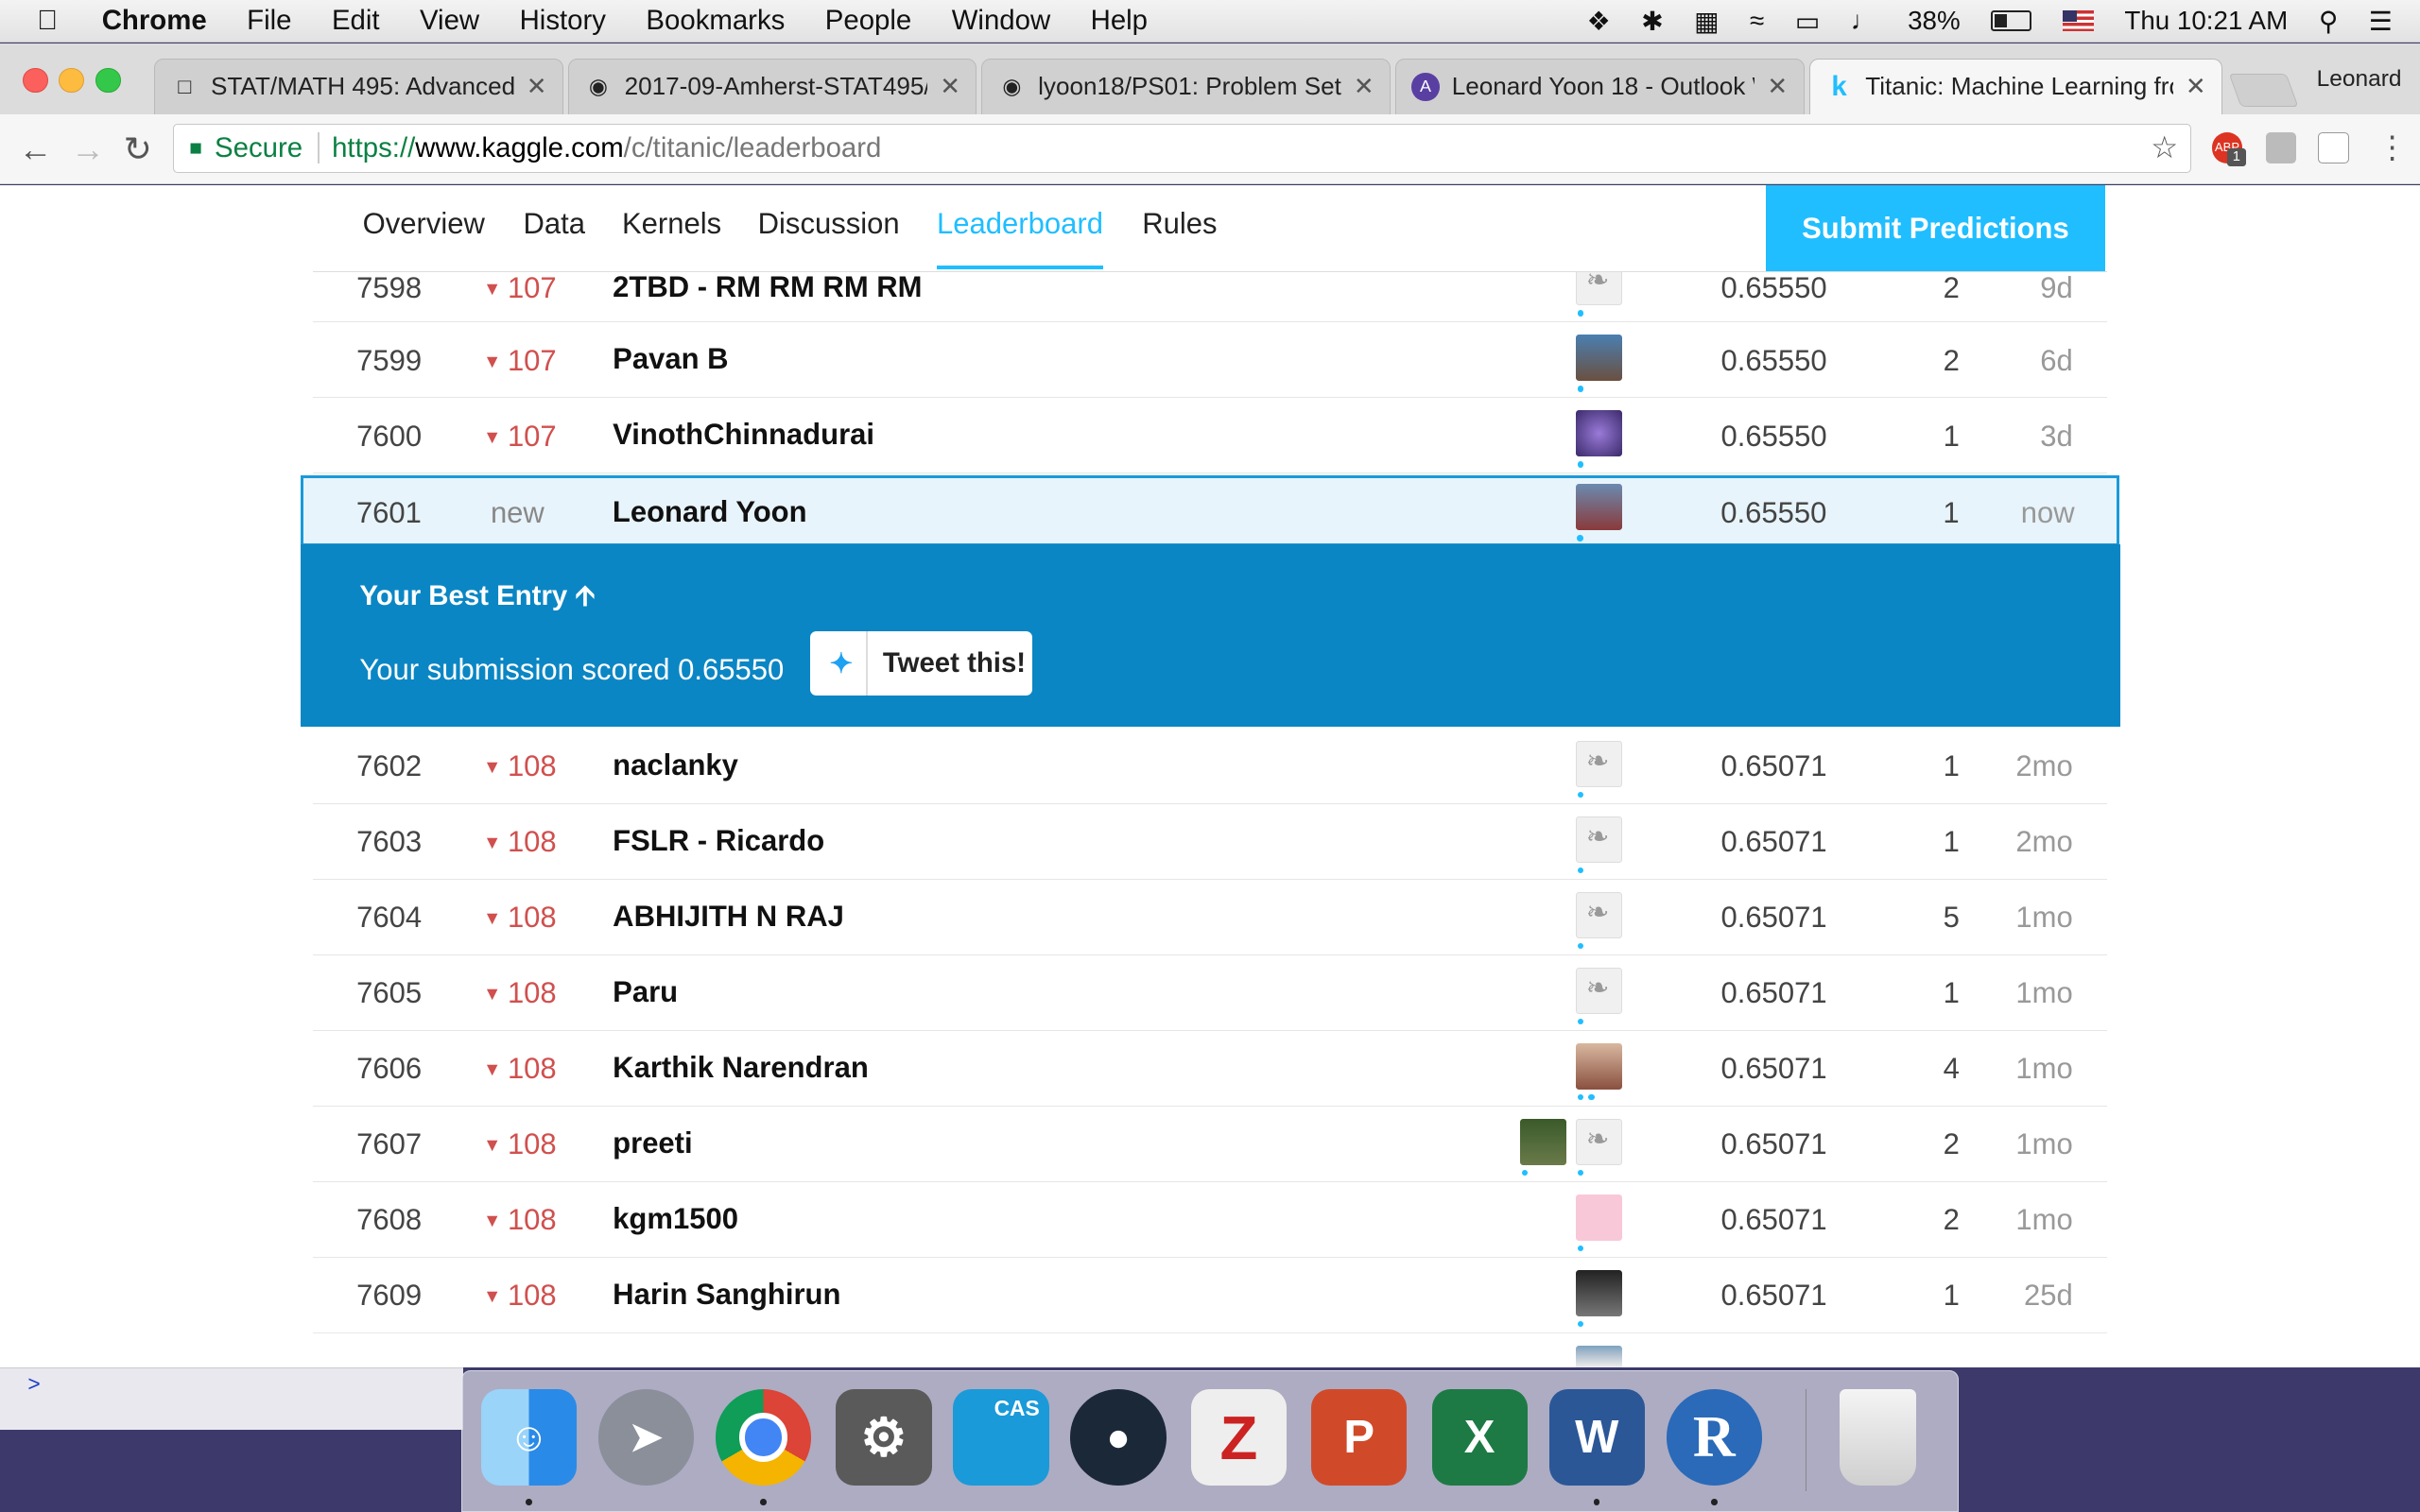 This screenshot has width=2420, height=1512. Describe the element at coordinates (358, 86) in the screenshot. I see `tab-stat-math-495: □ STAT/MATH 495: Advanced D ✕` at that location.